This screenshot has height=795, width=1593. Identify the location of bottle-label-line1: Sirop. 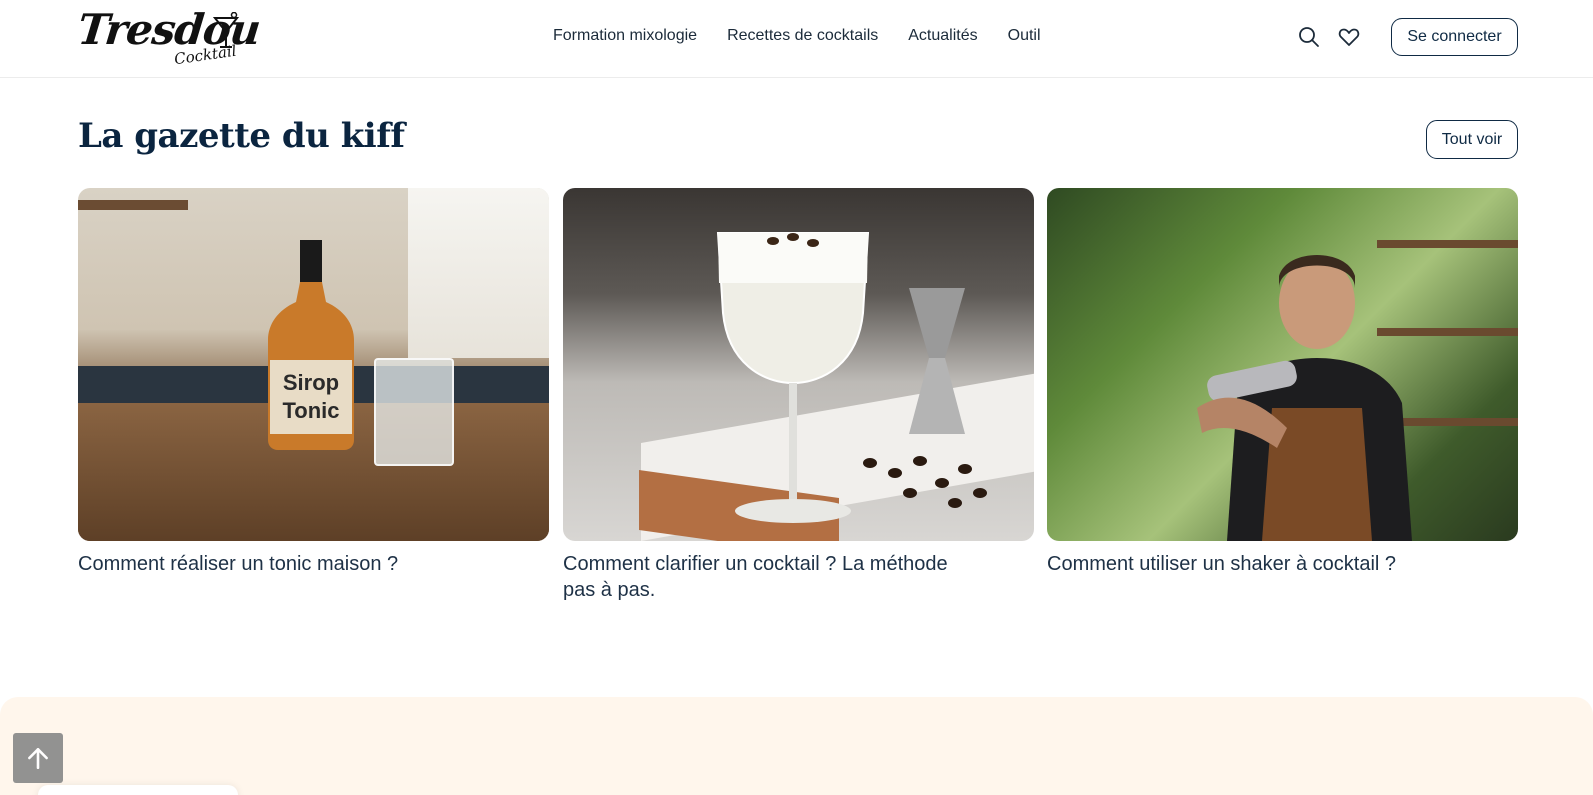
(311, 382).